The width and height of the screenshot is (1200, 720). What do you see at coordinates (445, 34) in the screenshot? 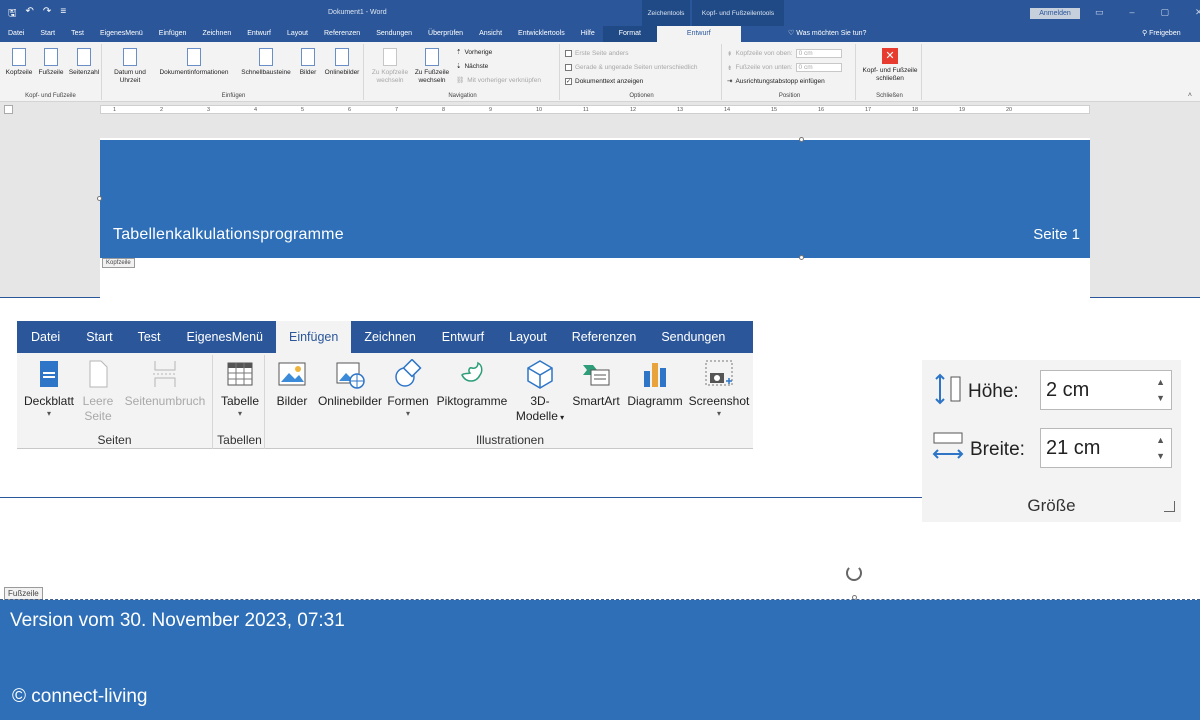
I see `tab-ueberpruefen: Überprüfen` at bounding box center [445, 34].